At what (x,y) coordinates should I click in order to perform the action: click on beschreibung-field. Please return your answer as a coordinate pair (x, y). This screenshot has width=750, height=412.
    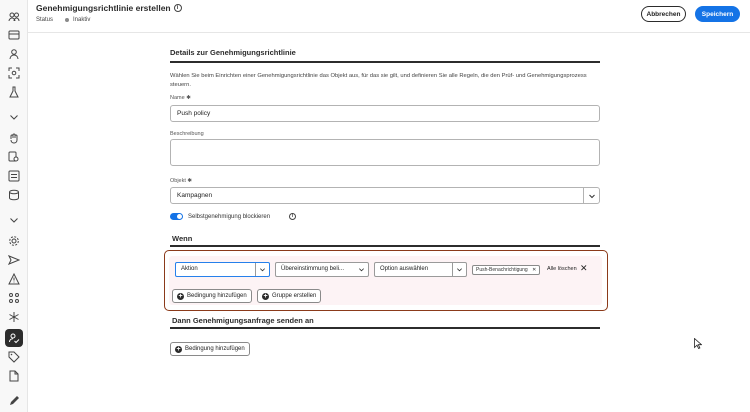
    Looking at the image, I should click on (385, 152).